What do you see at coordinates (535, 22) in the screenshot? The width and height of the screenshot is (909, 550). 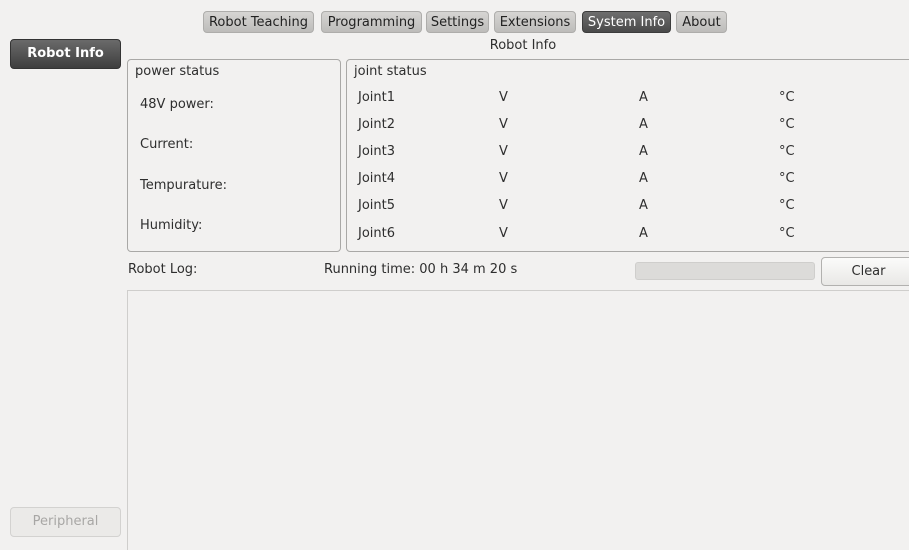 I see `tab-extensions: Extensions` at bounding box center [535, 22].